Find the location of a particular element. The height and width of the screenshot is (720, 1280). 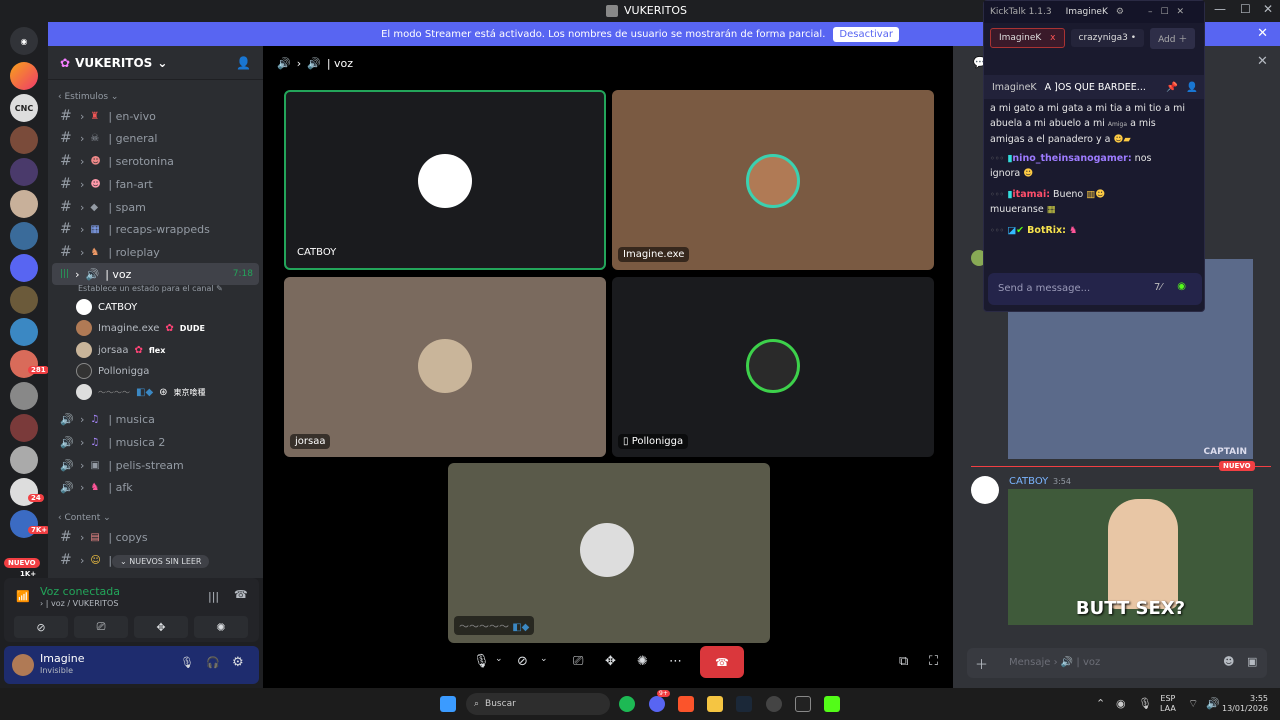

add-friend-icon: 👤 is located at coordinates (243, 63).